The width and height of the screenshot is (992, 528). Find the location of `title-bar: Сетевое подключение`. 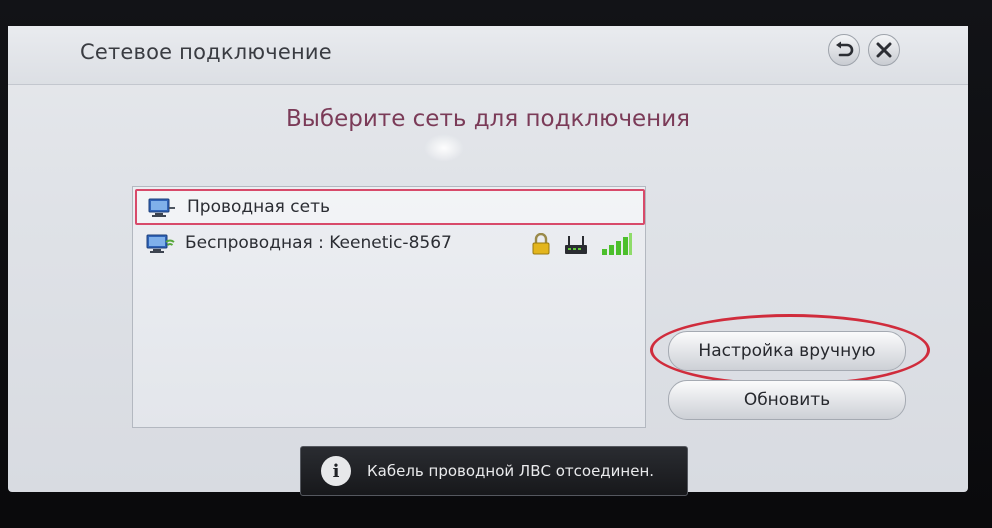

title-bar: Сетевое подключение is located at coordinates (488, 55).